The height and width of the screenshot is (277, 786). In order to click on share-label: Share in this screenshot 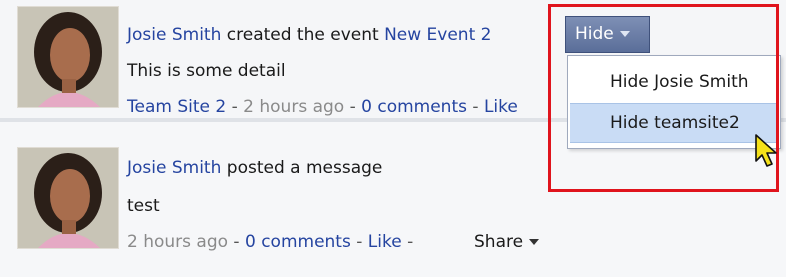, I will do `click(499, 242)`.